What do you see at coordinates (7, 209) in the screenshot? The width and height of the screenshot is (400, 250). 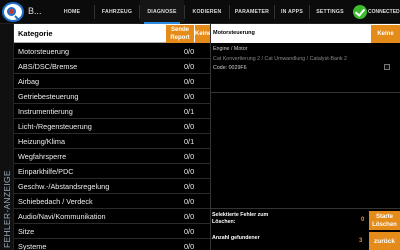 I see `side-label: FEHLER-ANZEIGE` at bounding box center [7, 209].